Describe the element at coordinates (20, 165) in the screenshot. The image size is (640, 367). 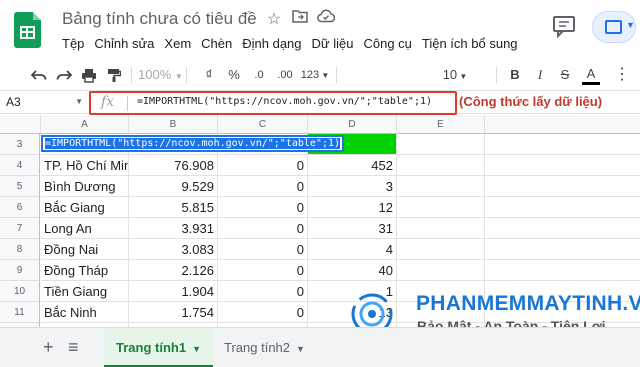
I see `row-header: 4` at that location.